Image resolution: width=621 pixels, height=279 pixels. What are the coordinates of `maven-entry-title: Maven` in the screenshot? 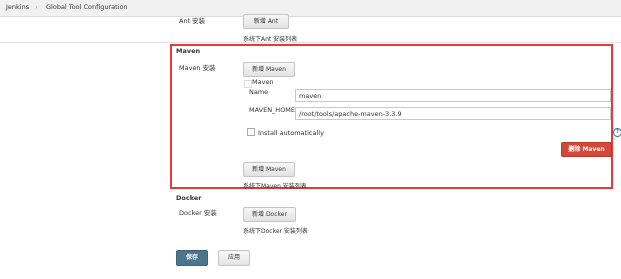 It's located at (263, 82).